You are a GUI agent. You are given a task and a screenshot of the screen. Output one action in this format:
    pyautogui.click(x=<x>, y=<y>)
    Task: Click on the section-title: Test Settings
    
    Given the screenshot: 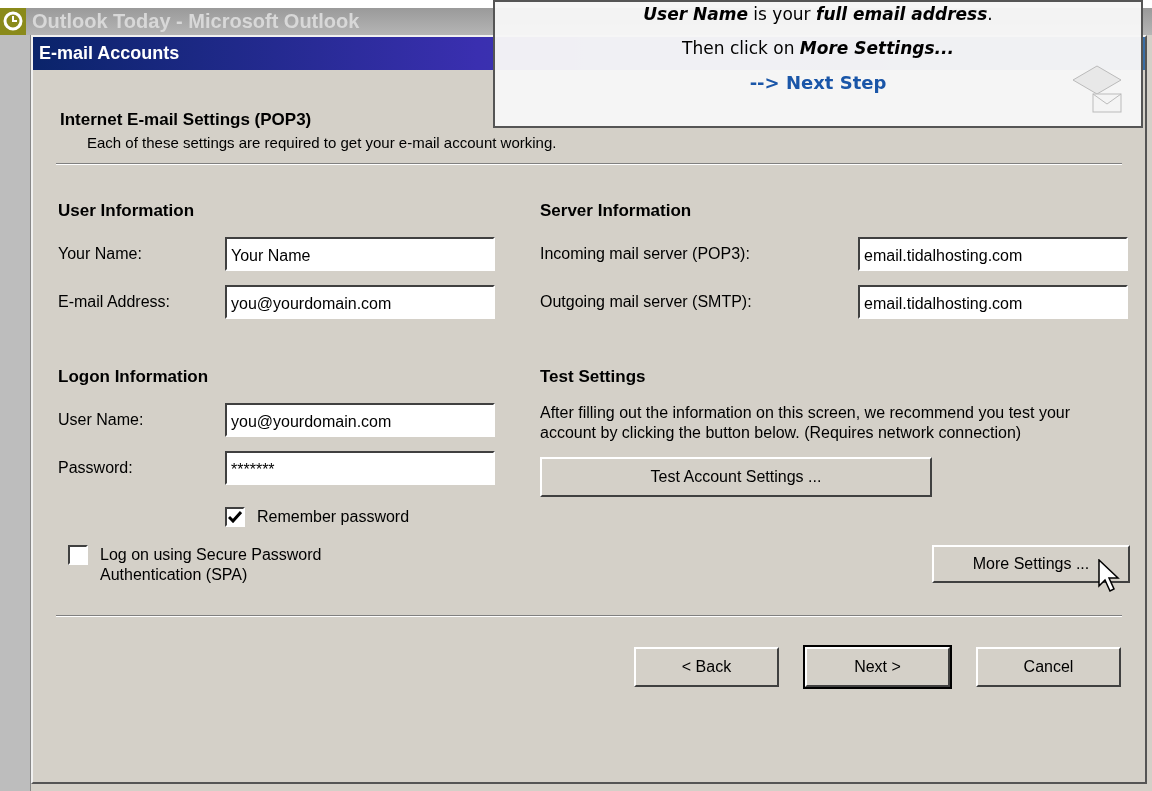 What is the action you would take?
    pyautogui.click(x=593, y=377)
    